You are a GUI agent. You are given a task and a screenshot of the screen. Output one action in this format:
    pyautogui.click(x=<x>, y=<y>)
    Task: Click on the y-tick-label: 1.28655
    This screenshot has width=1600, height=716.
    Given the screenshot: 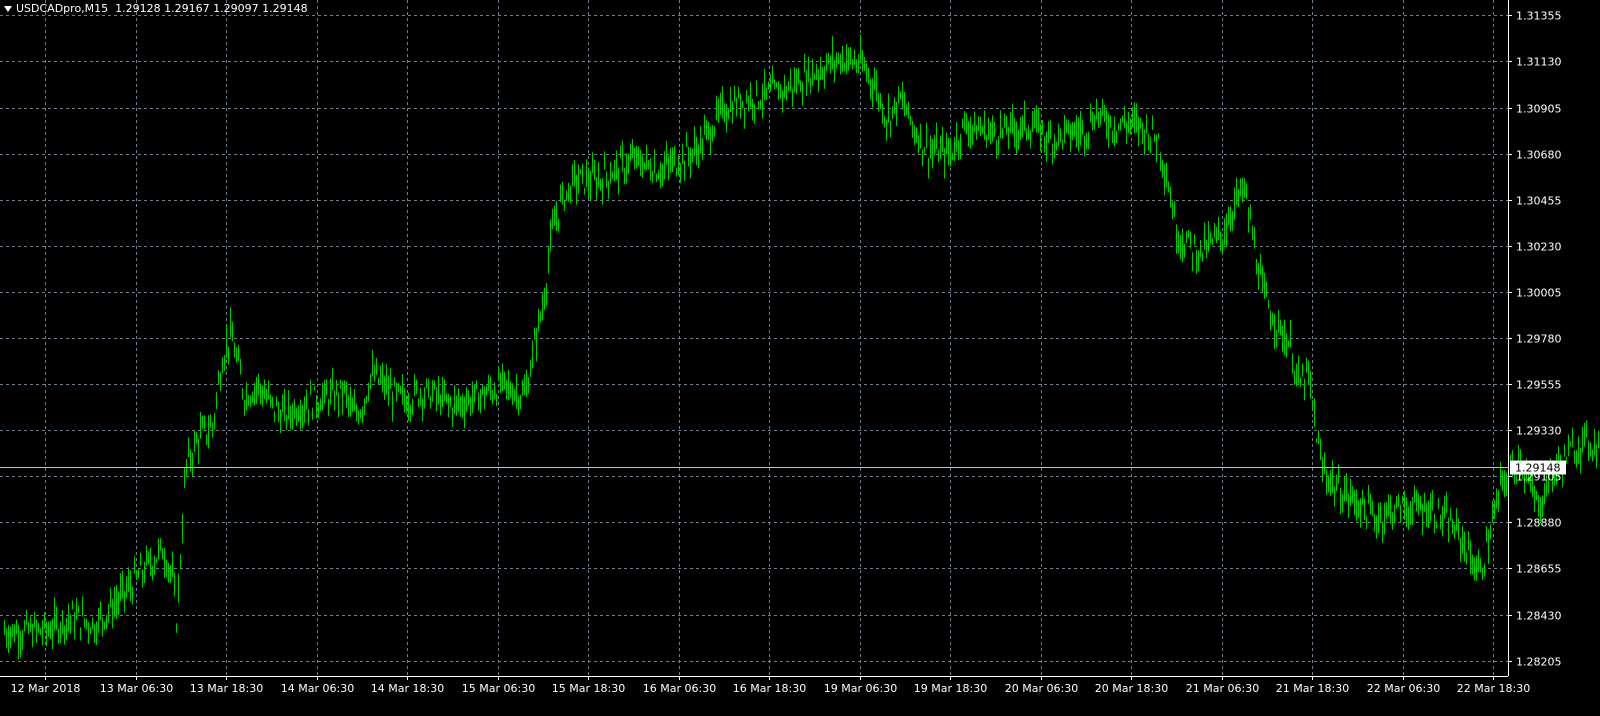 What is the action you would take?
    pyautogui.click(x=1539, y=569)
    